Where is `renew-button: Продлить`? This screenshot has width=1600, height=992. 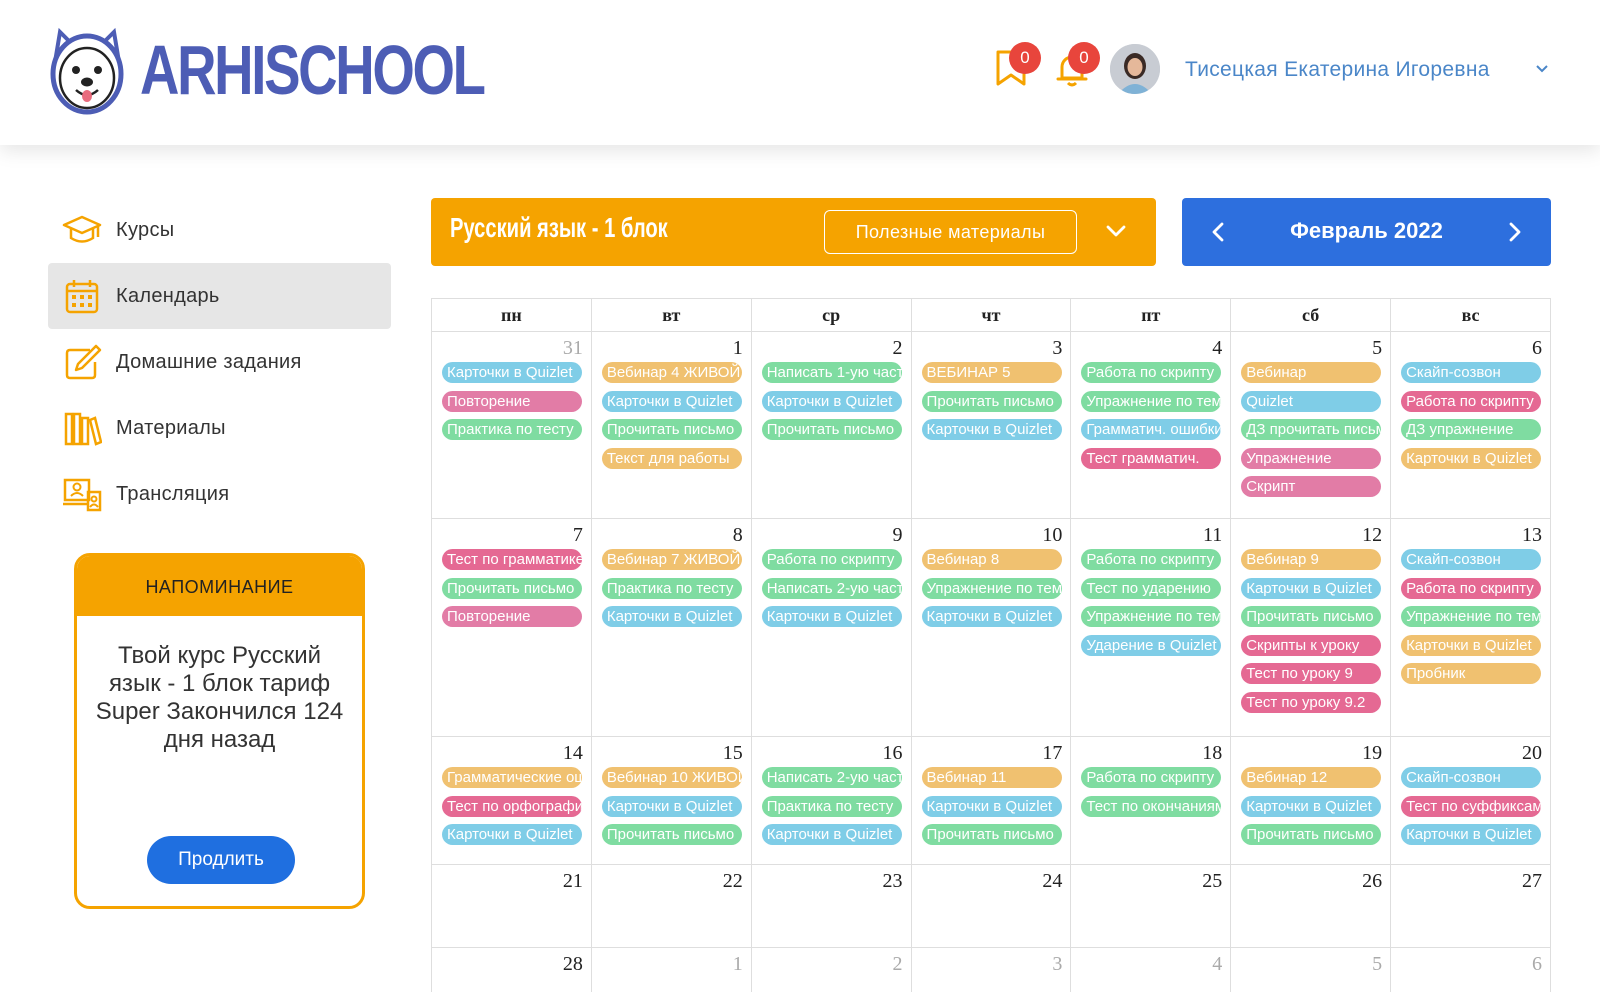 renew-button: Продлить is located at coordinates (221, 860).